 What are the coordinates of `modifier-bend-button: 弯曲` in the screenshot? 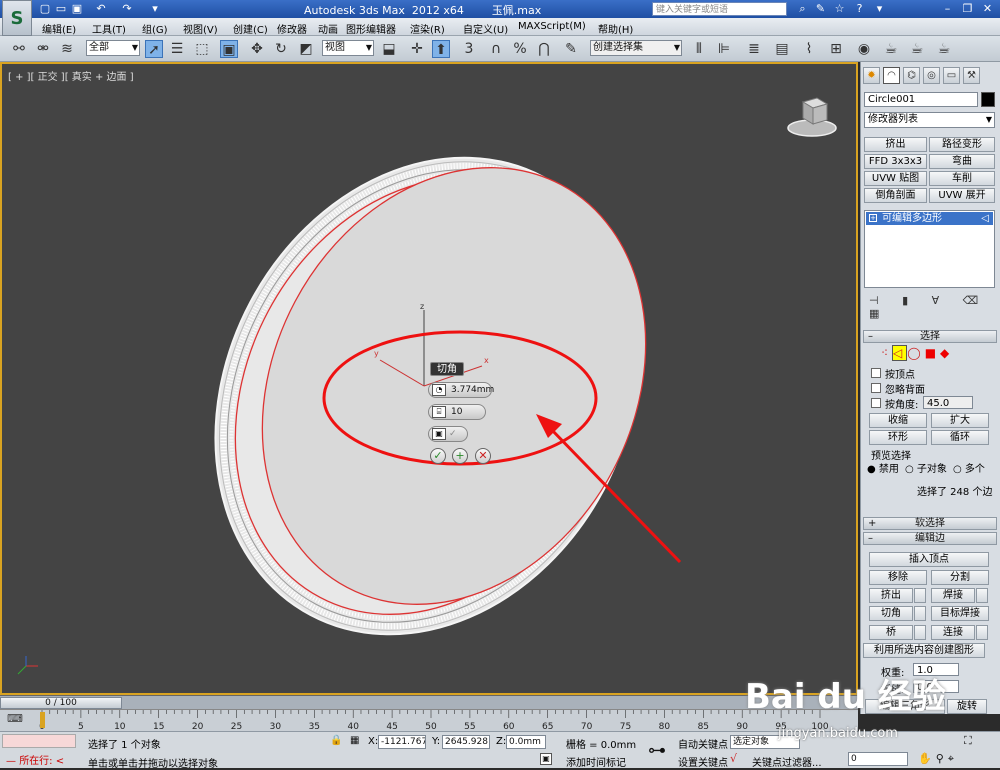 It's located at (962, 161).